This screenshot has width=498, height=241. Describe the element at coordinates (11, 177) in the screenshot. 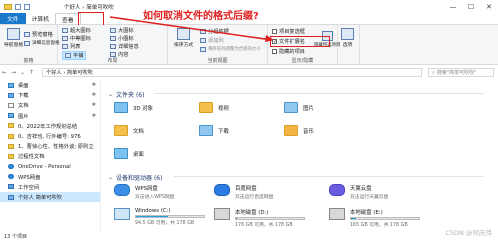

I see `wps-cloud-icon` at that location.